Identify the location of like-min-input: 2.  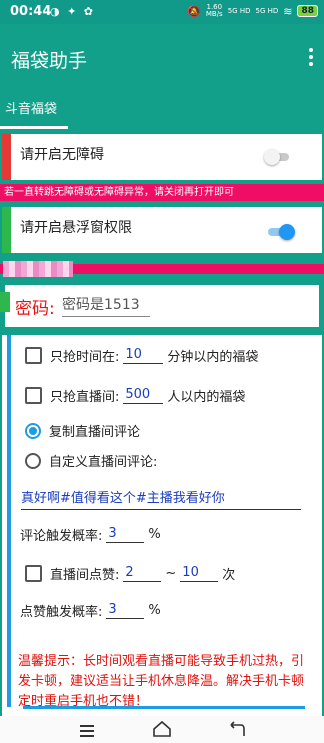
(142, 573).